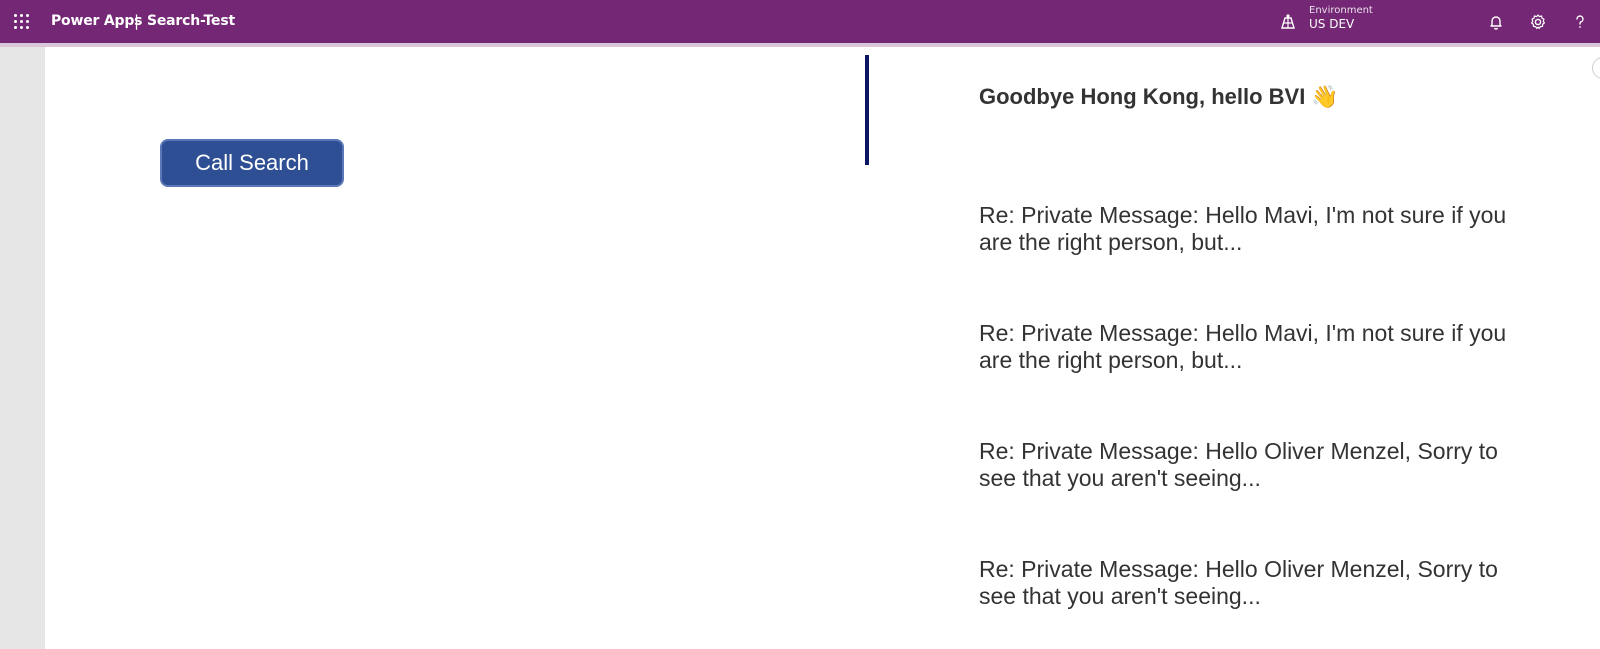  I want to click on gallery-item-title: Goodbye Hong Kong, hello BVI 👋, so click(1159, 97).